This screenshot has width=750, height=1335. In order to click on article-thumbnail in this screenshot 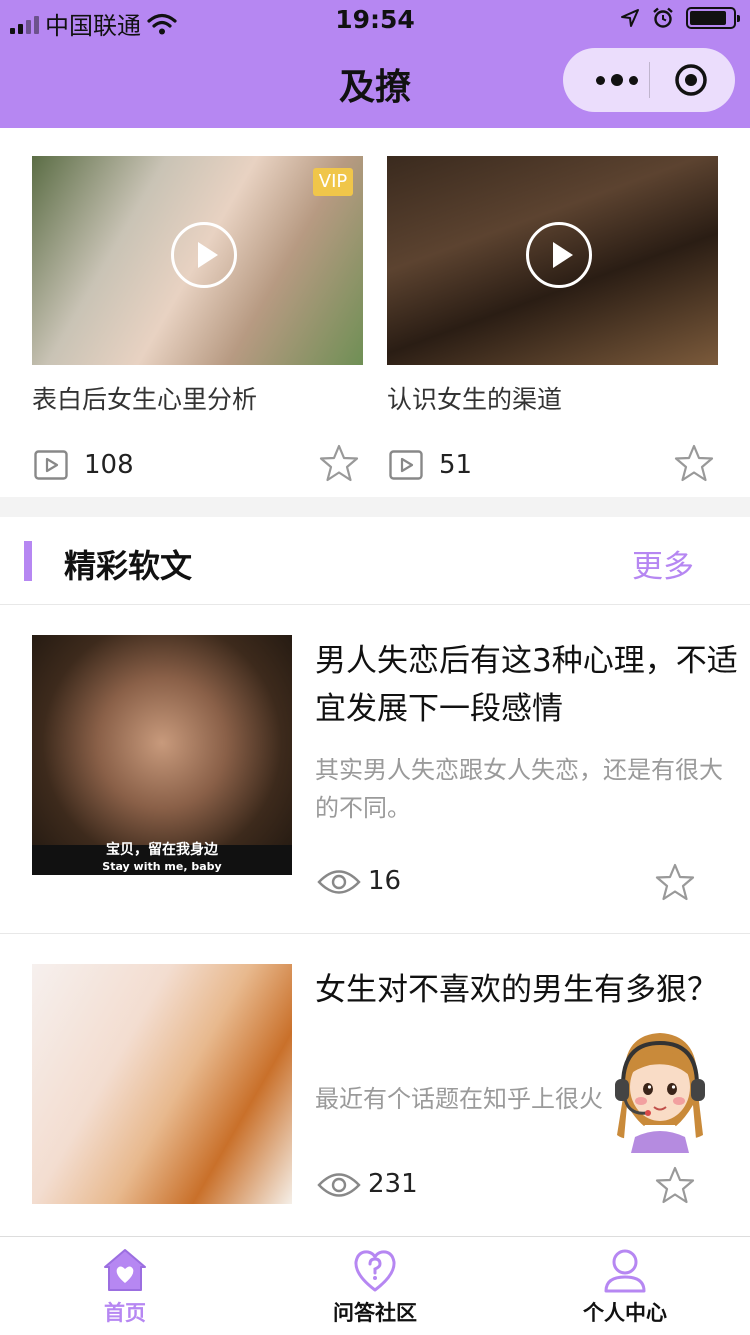, I will do `click(162, 1084)`.